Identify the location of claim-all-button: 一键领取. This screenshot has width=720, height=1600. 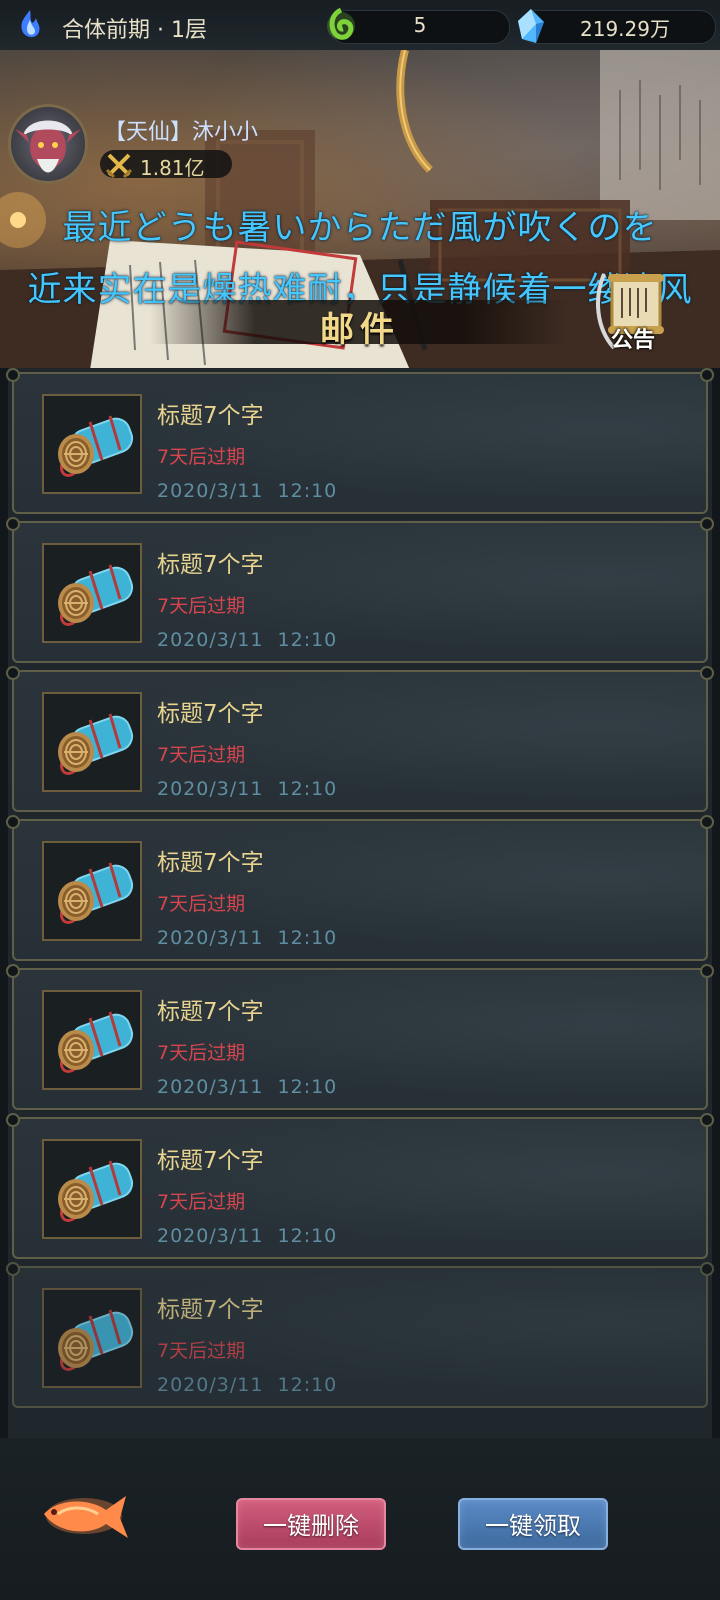
(533, 1524).